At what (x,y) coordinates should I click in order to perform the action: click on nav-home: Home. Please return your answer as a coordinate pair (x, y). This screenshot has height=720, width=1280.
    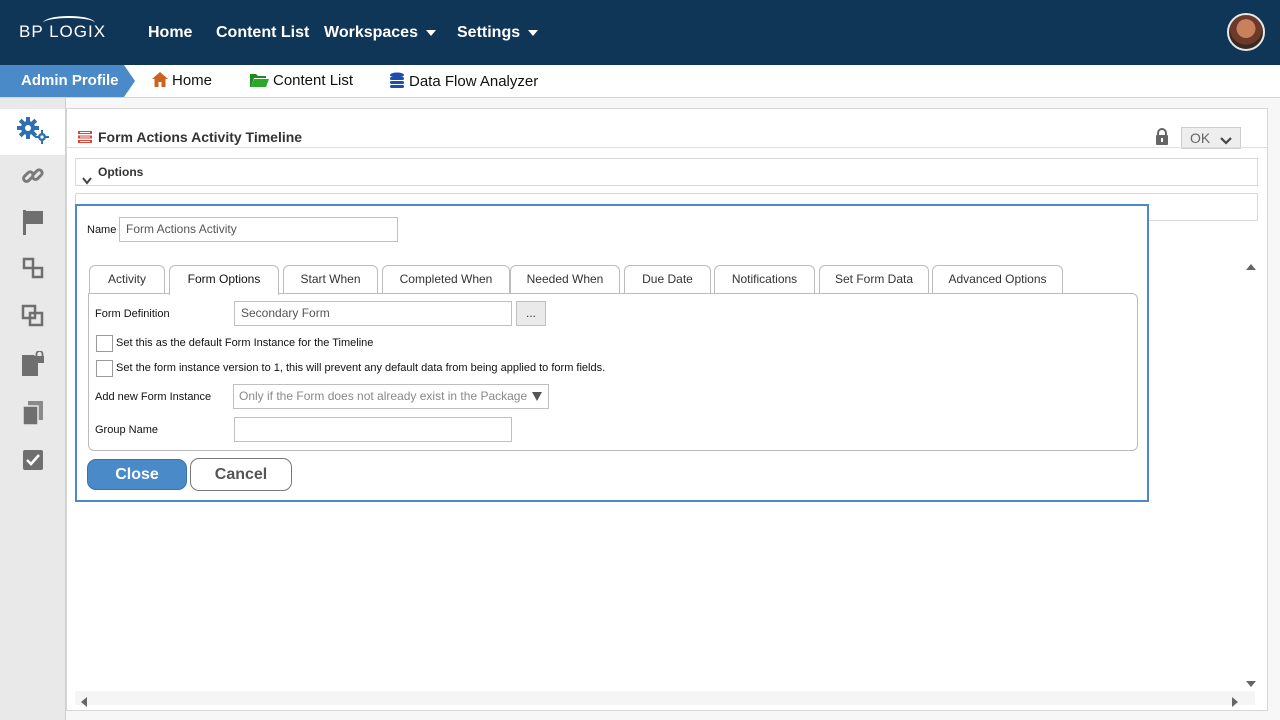
    Looking at the image, I should click on (170, 33).